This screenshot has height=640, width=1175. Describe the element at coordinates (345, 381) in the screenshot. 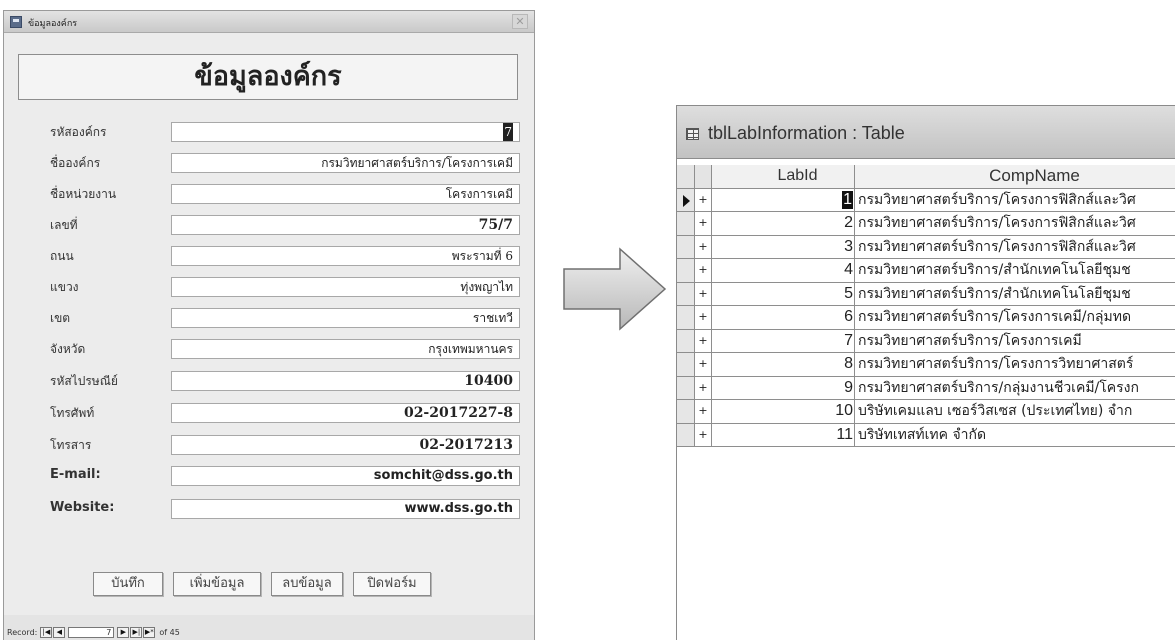

I see `postcode-input: 10400` at that location.